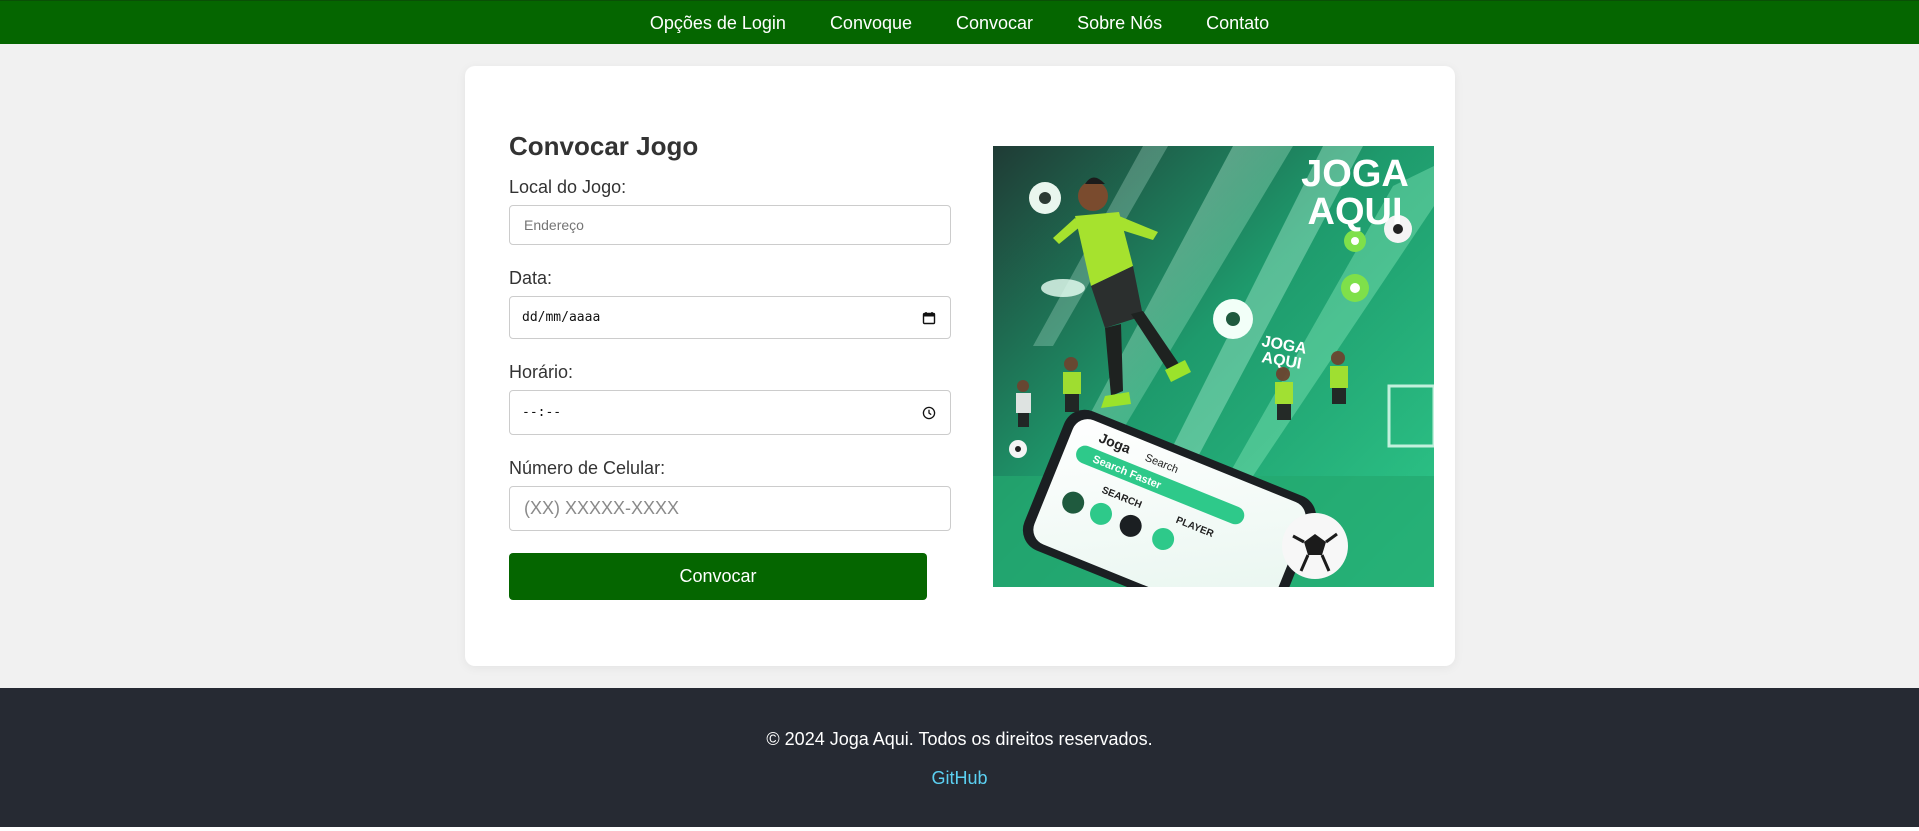  What do you see at coordinates (718, 23) in the screenshot?
I see `nav-login-options: Opções de Login` at bounding box center [718, 23].